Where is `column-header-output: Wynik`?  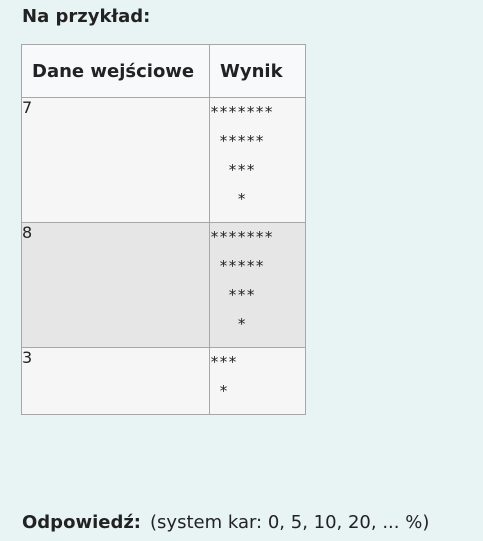
column-header-output: Wynik is located at coordinates (257, 71).